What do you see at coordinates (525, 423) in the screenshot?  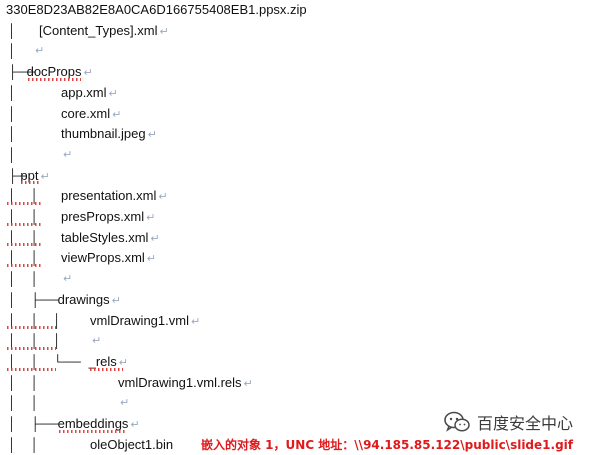 I see `watermark-text: 百度安全中心` at bounding box center [525, 423].